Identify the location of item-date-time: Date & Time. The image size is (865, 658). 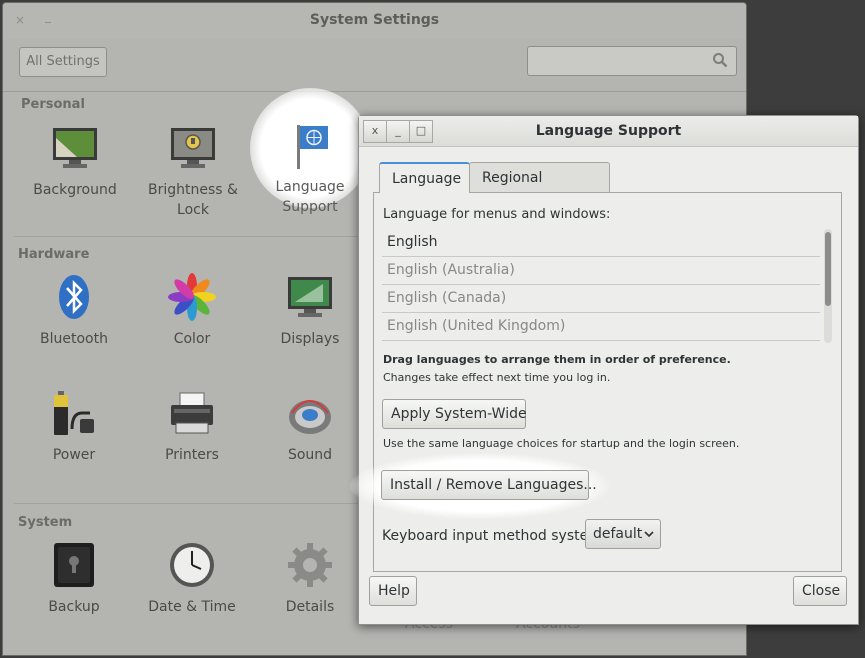
(192, 579).